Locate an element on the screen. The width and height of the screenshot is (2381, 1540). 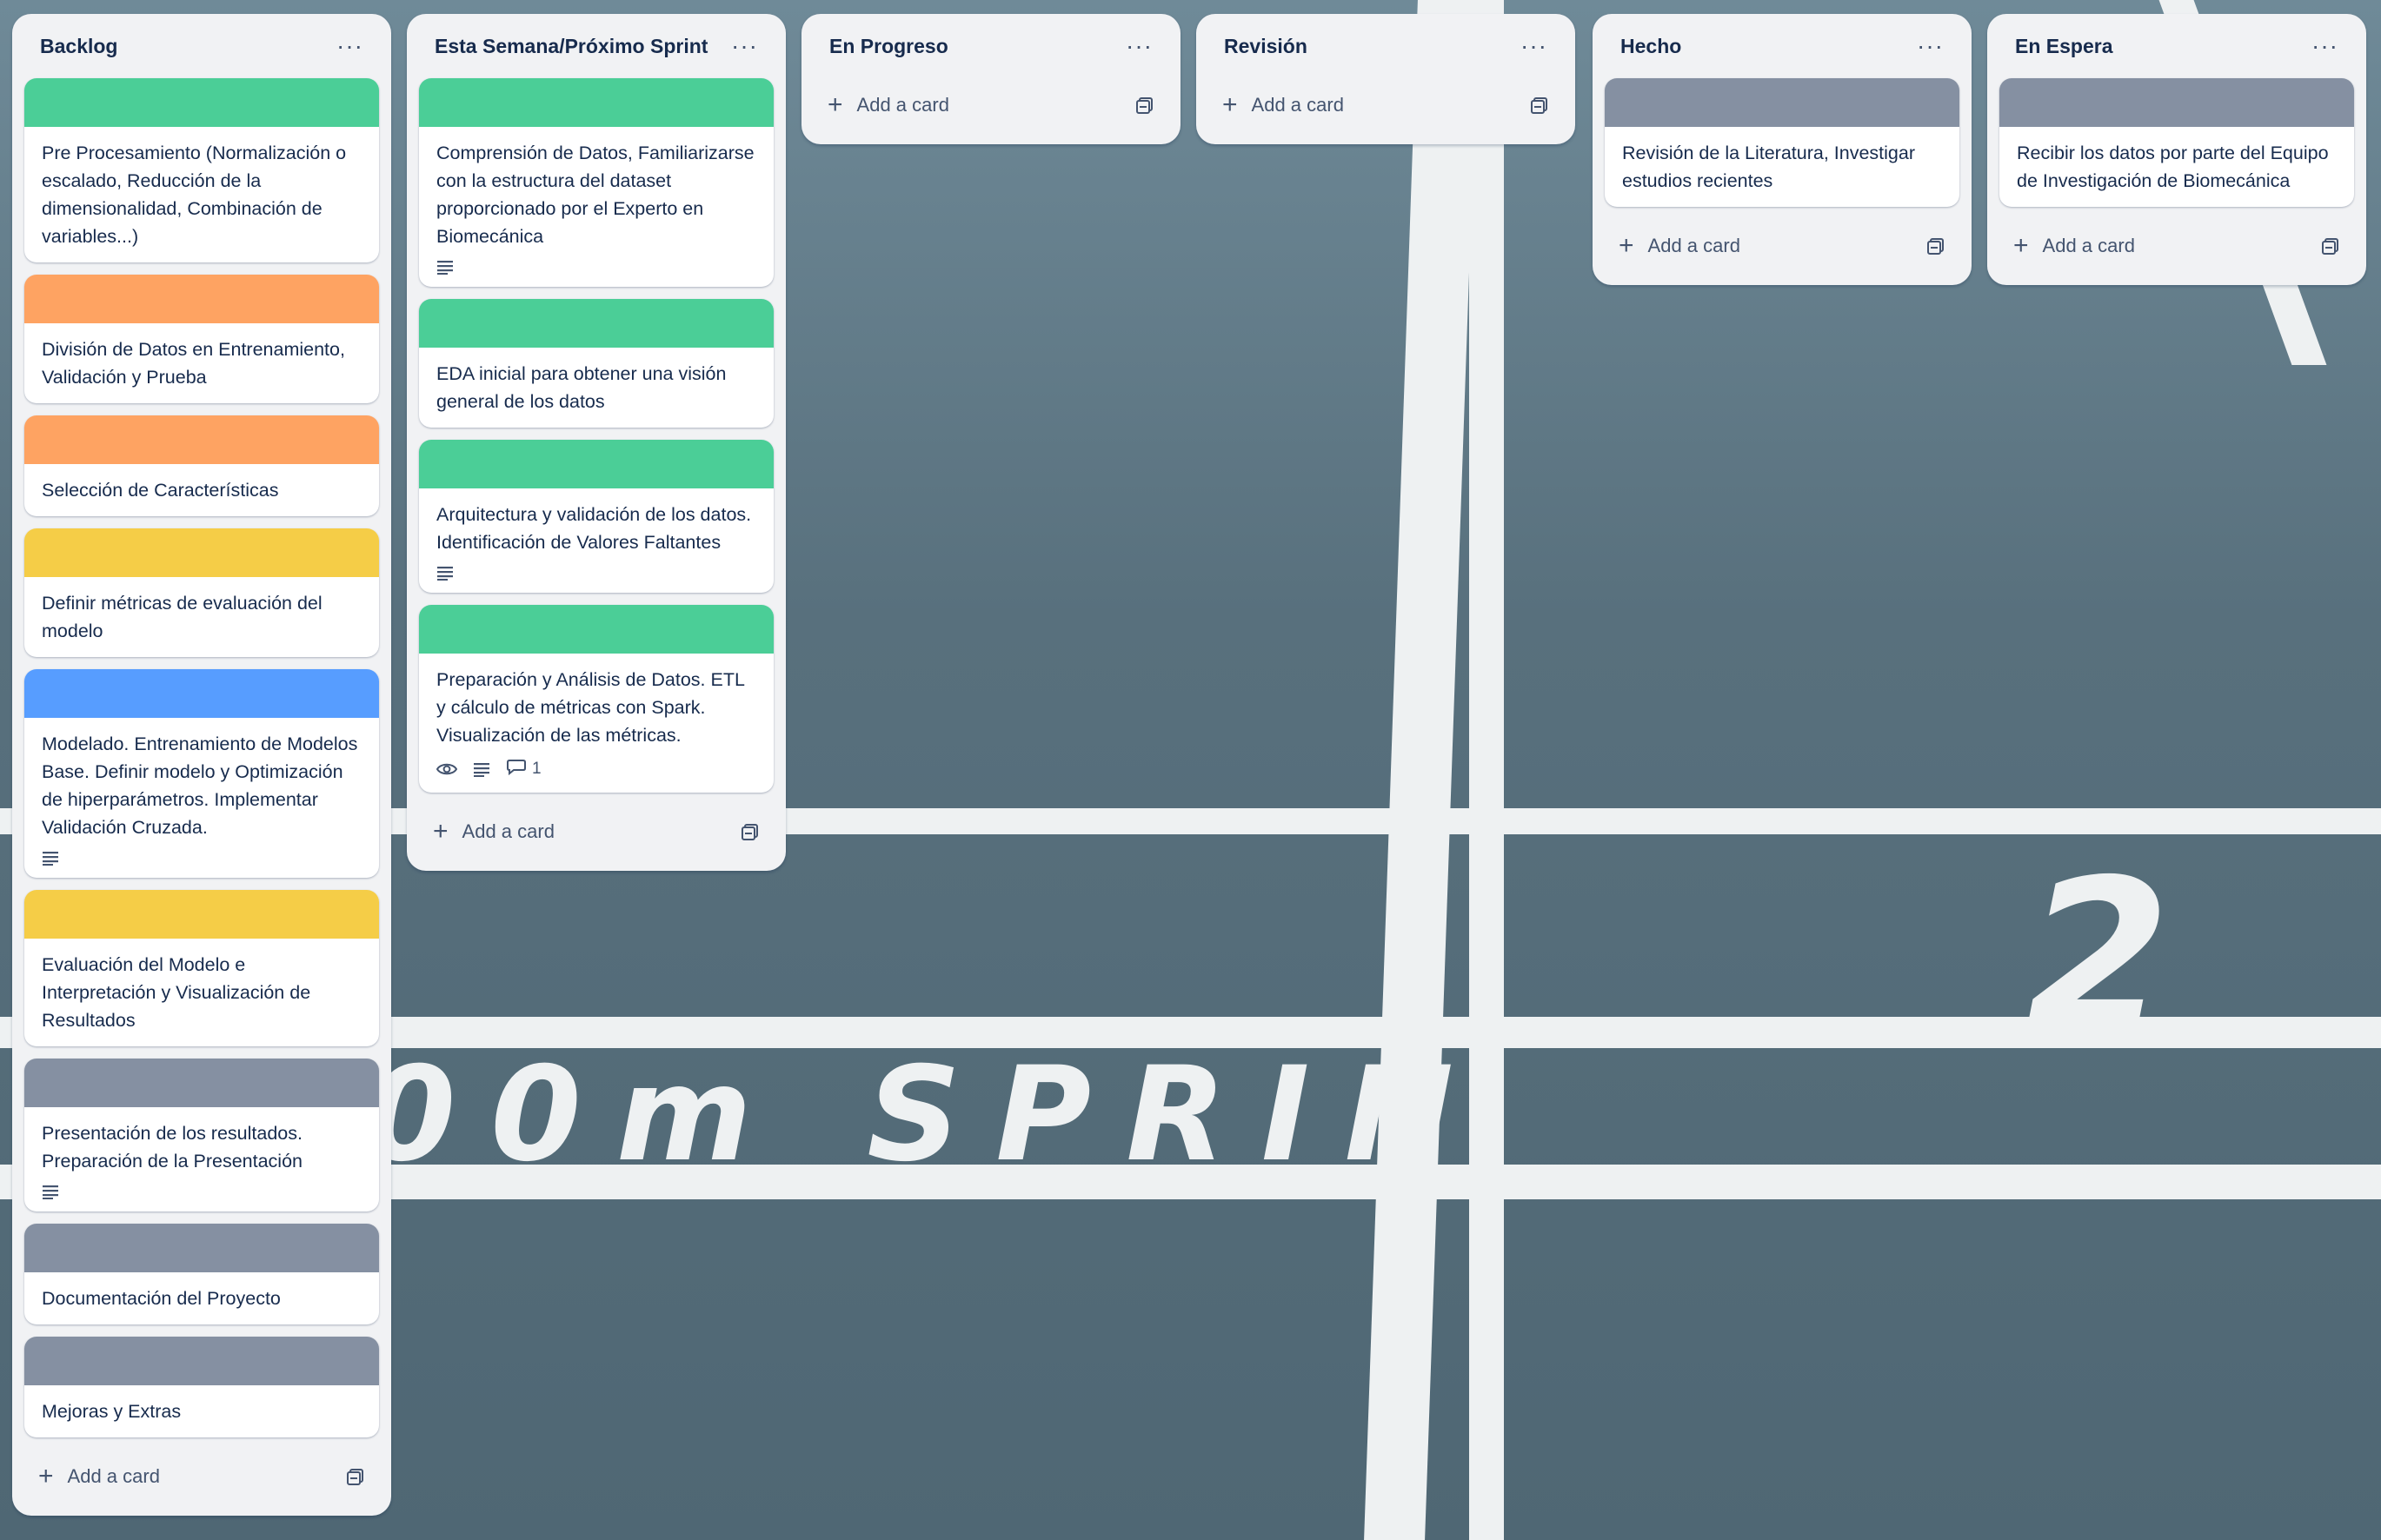
card-title: Documentación del Proyecto is located at coordinates (161, 1298).